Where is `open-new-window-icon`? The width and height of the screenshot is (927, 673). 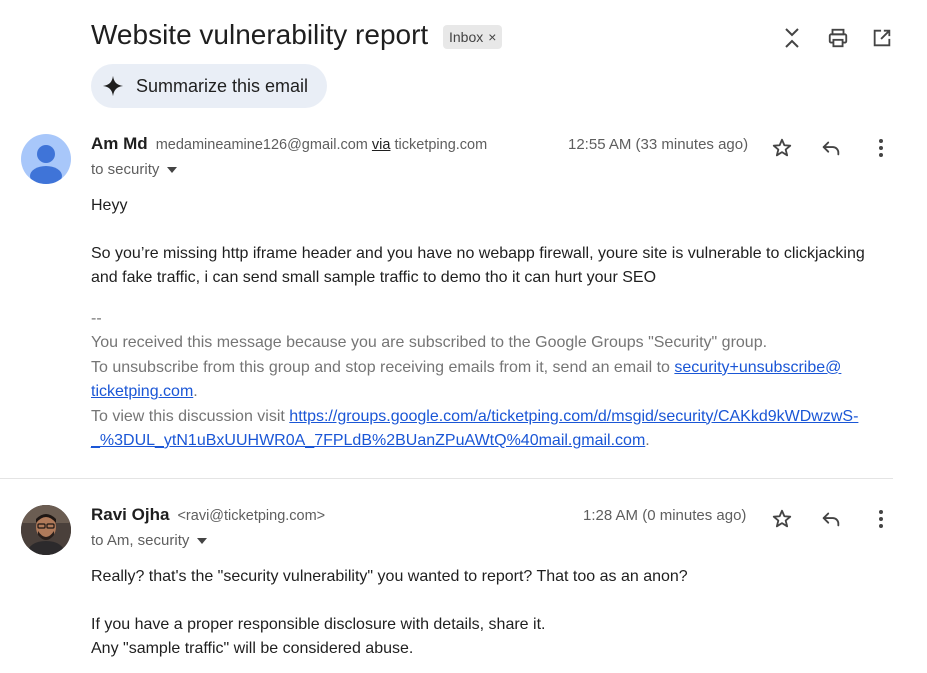 open-new-window-icon is located at coordinates (882, 38).